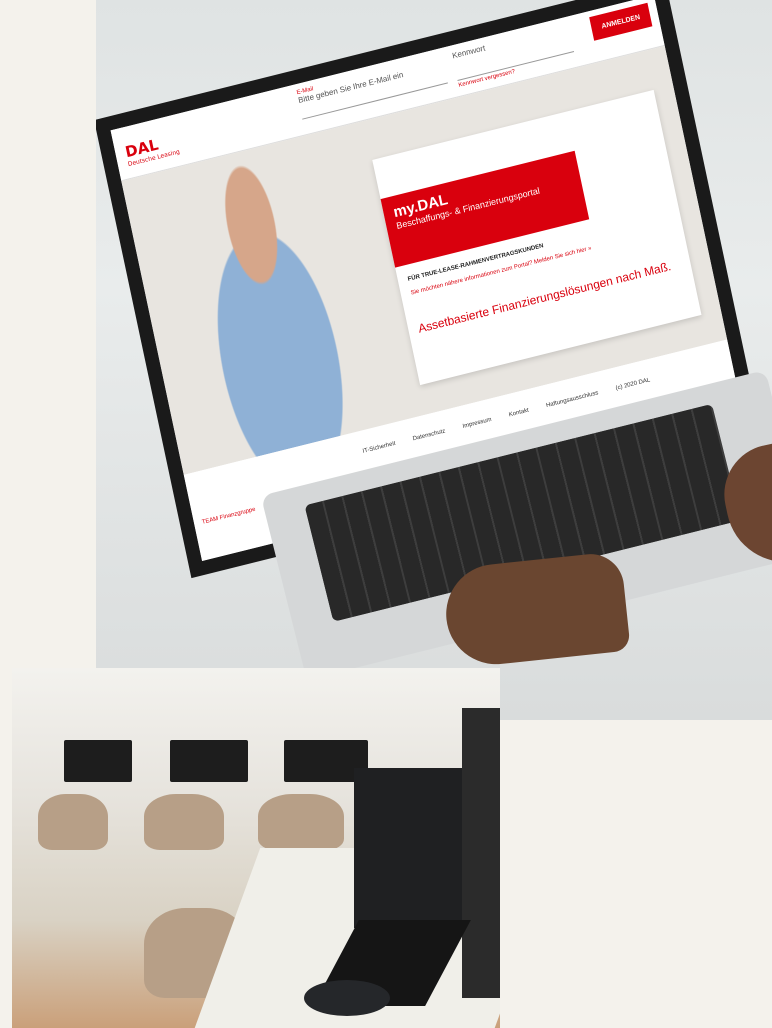 The image size is (772, 1028). What do you see at coordinates (379, 448) in the screenshot?
I see `footer-link: IT-Sicherheit` at bounding box center [379, 448].